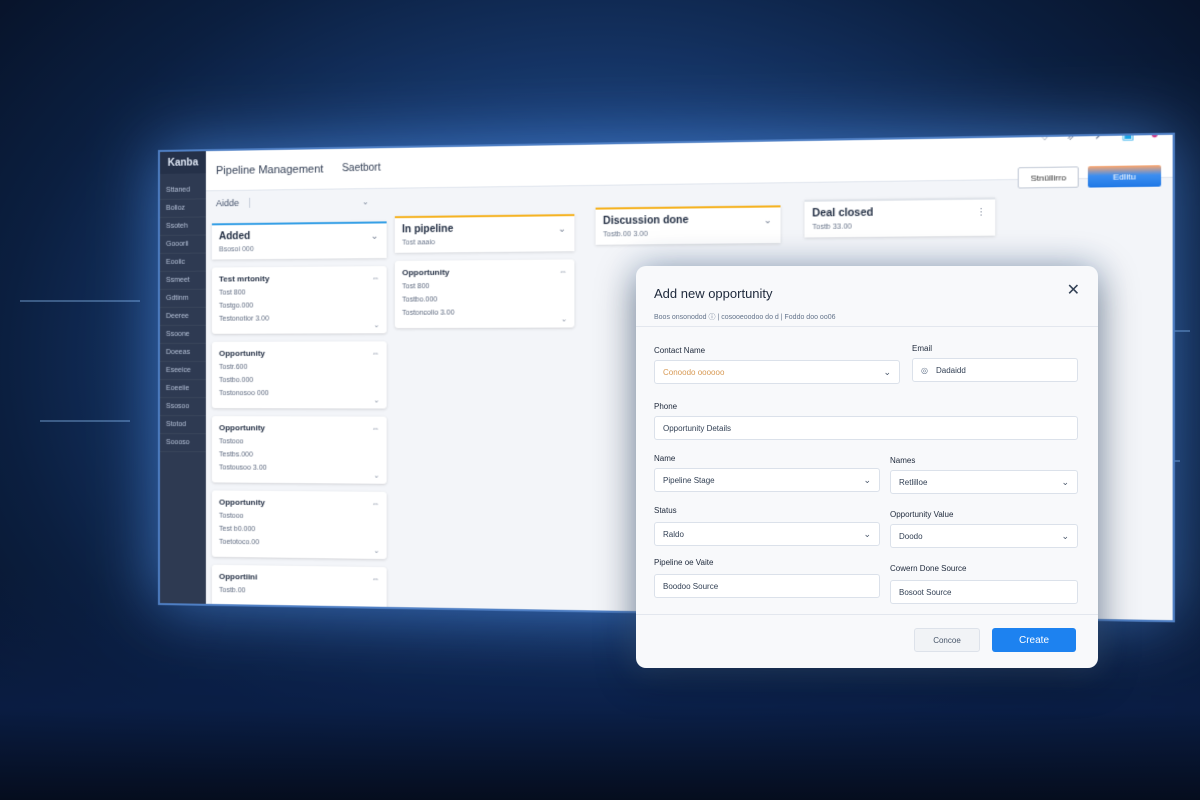 This screenshot has width=1200, height=800. I want to click on status-value: Raldo, so click(673, 534).